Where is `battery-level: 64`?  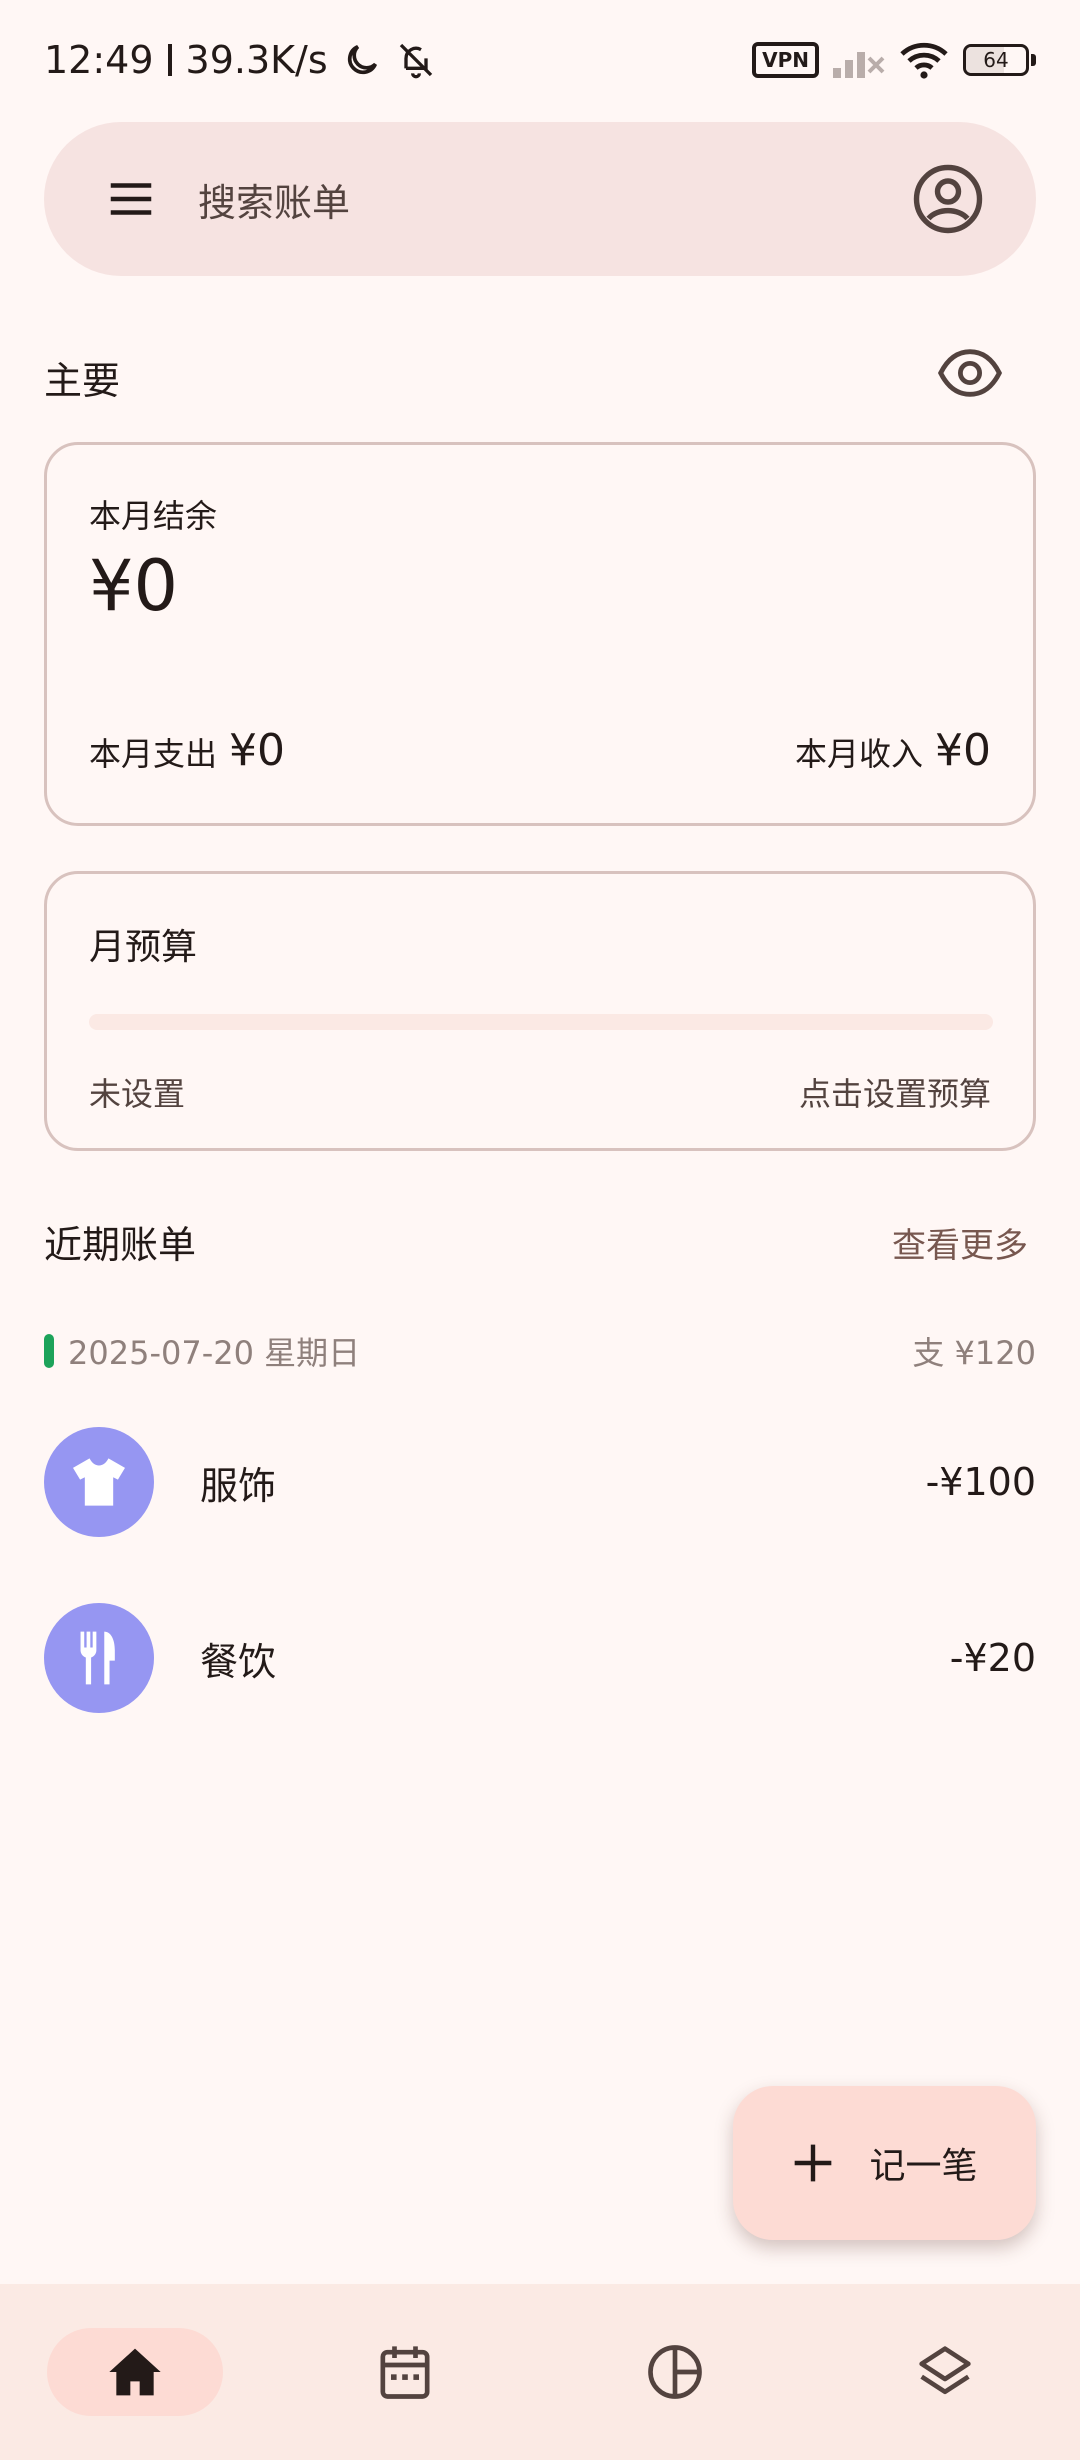
battery-level: 64 is located at coordinates (996, 60).